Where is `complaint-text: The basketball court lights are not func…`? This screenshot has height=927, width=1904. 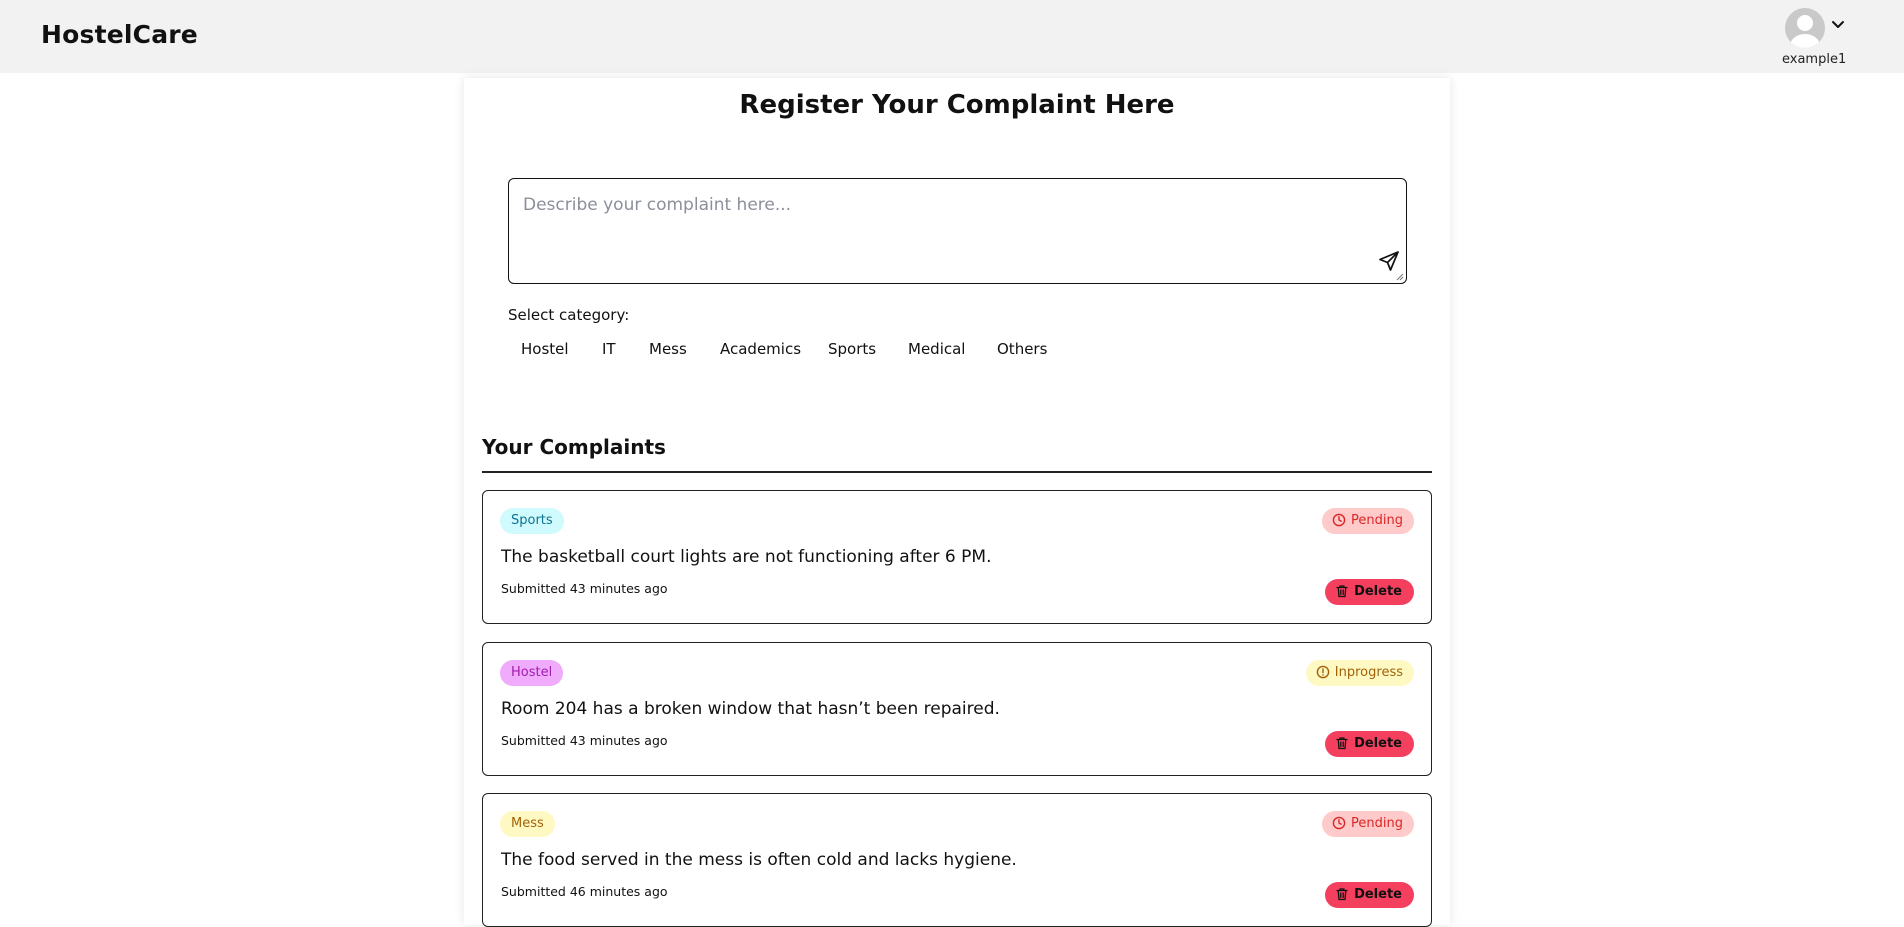 complaint-text: The basketball court lights are not func… is located at coordinates (746, 557).